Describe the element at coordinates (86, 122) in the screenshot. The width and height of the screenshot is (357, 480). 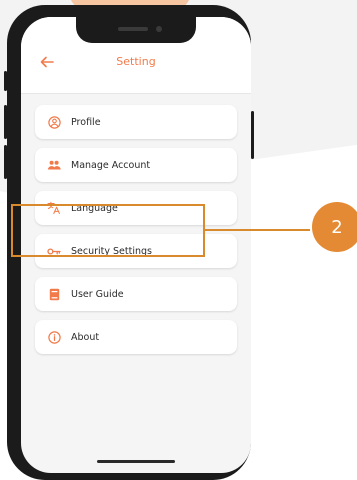
I see `menu-item-label: Profile` at that location.